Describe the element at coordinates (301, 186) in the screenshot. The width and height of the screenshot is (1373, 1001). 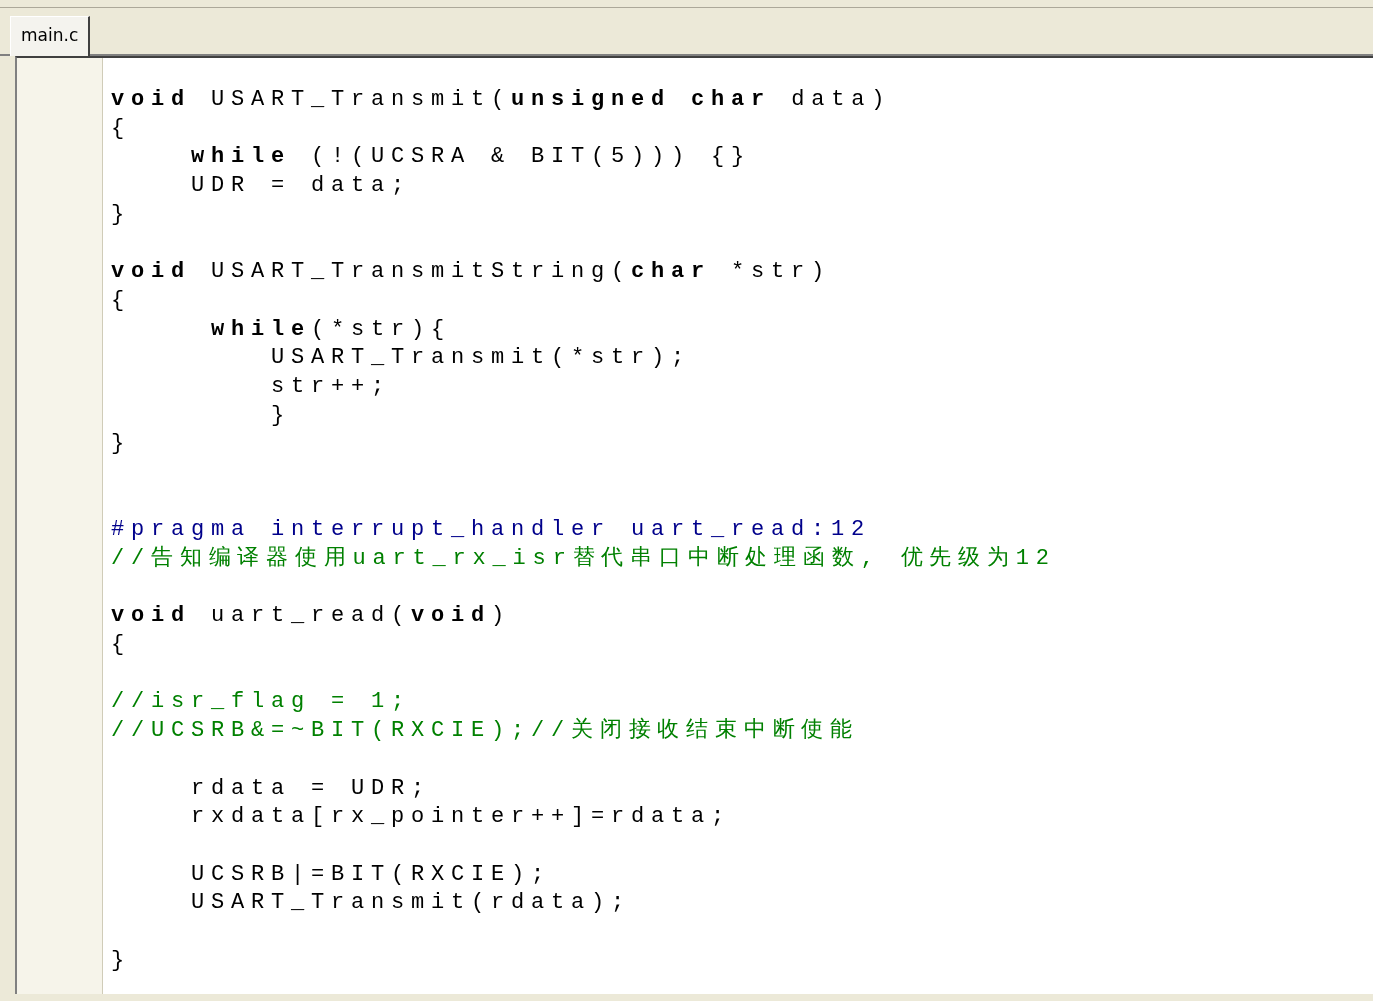
I see `code-line: UDR = data;` at that location.